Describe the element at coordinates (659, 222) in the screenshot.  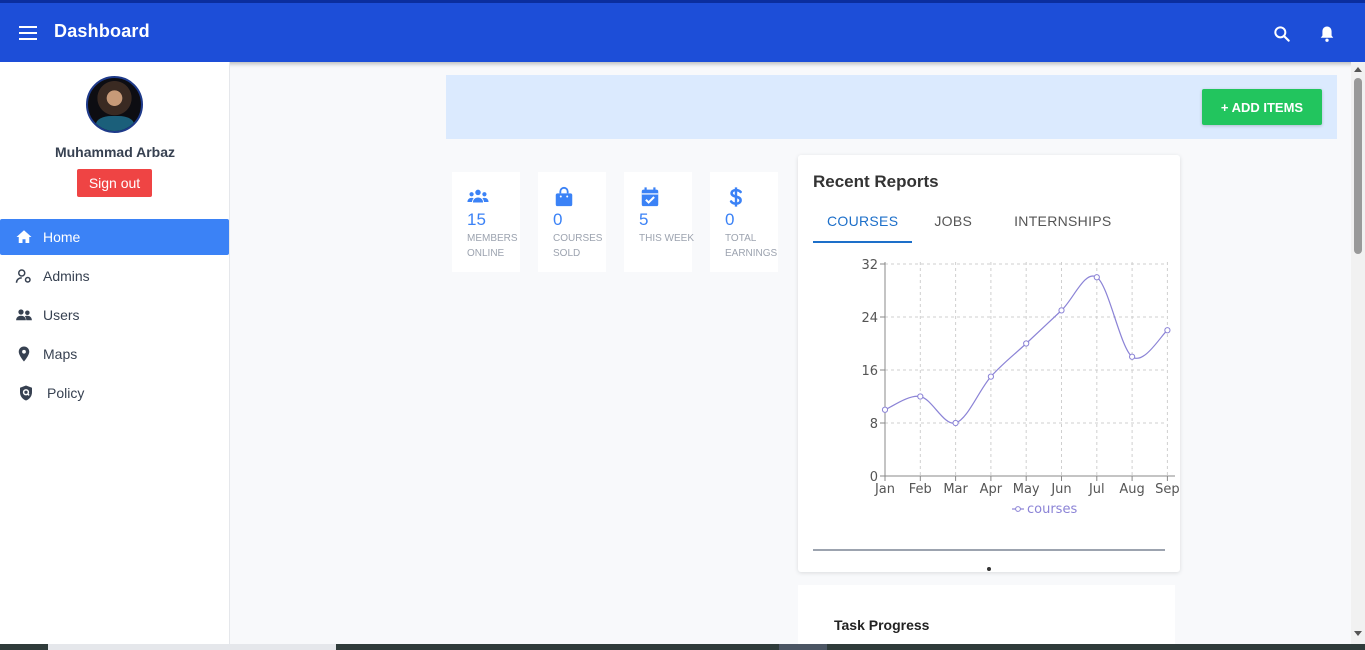
I see `stat-card-week: 5 THIS WEEK` at that location.